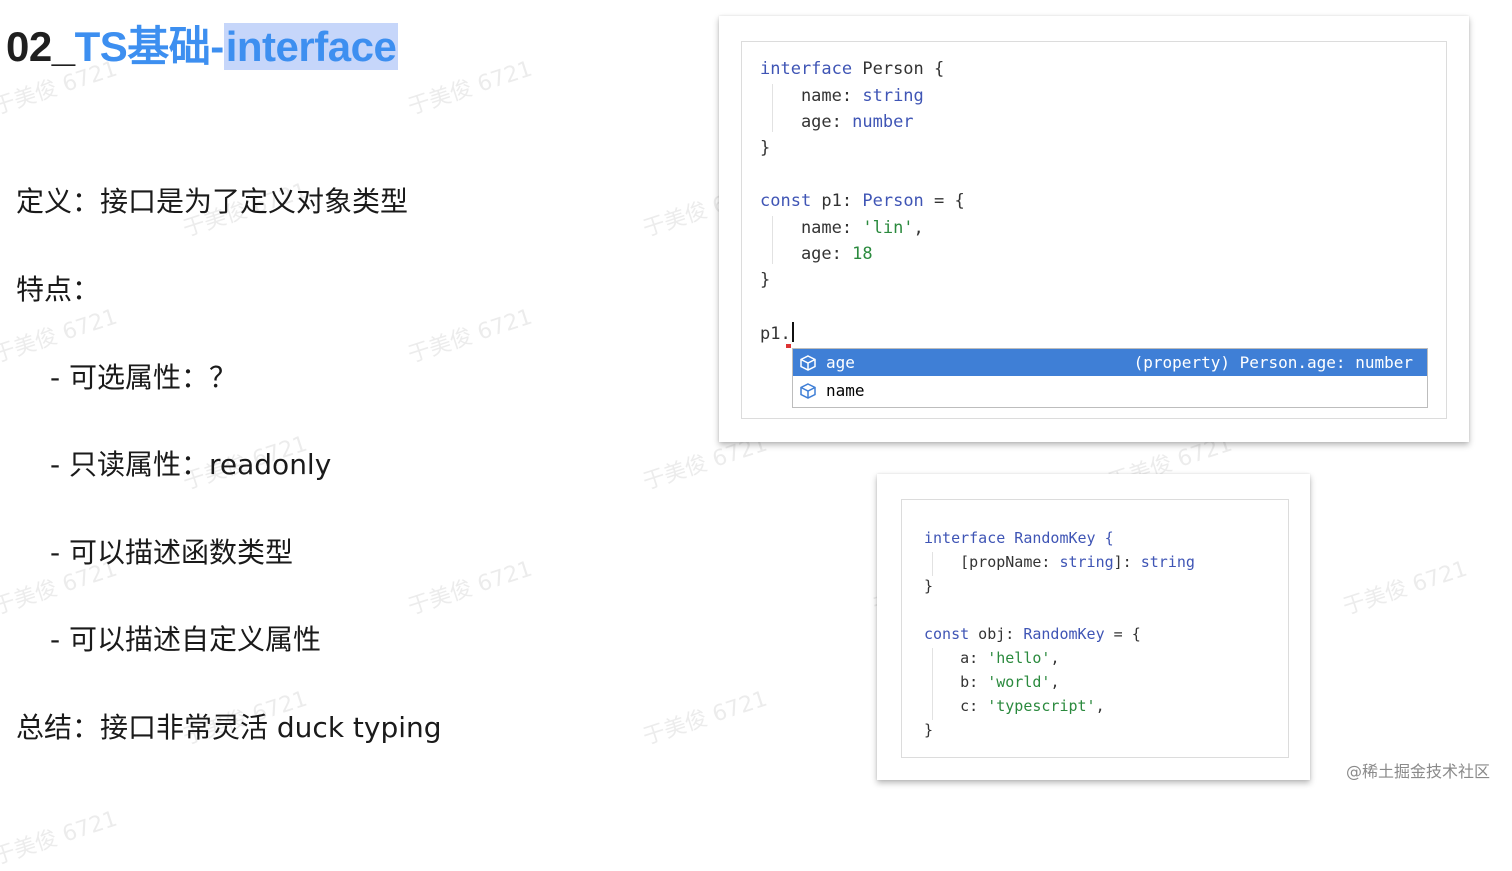 This screenshot has width=1512, height=871. I want to click on source-watermark: @稀土掘金技术社区, so click(1417, 771).